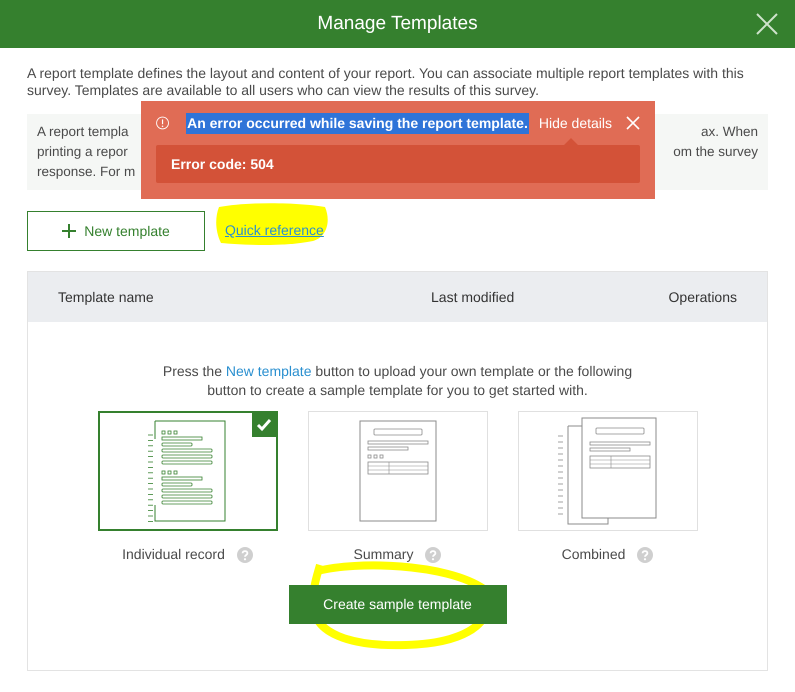  Describe the element at coordinates (729, 132) in the screenshot. I see `info-text: ax. When` at that location.